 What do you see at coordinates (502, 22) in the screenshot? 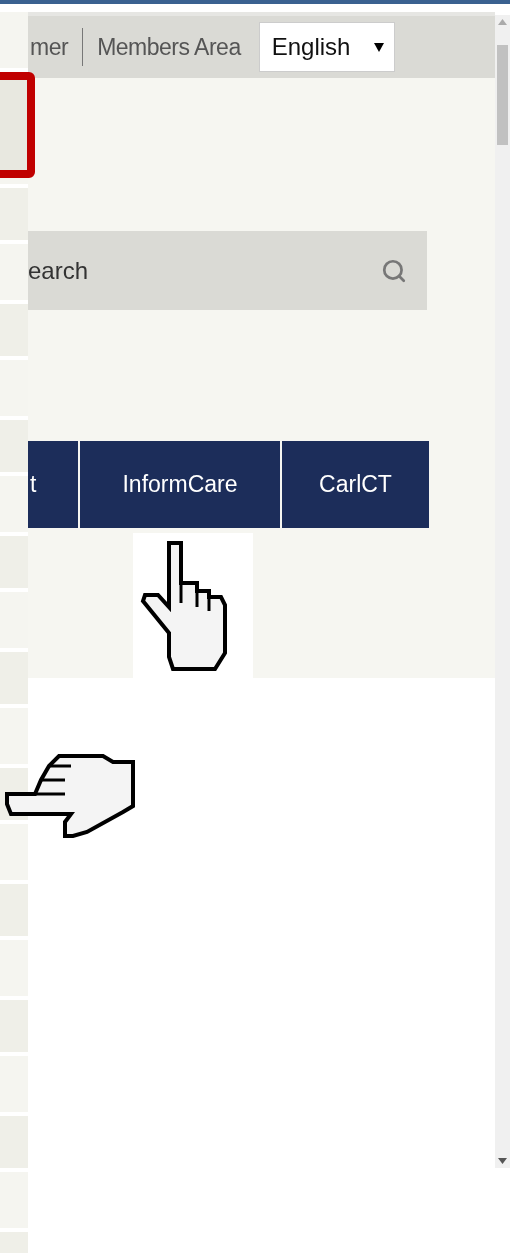
I see `scroll-up-icon` at bounding box center [502, 22].